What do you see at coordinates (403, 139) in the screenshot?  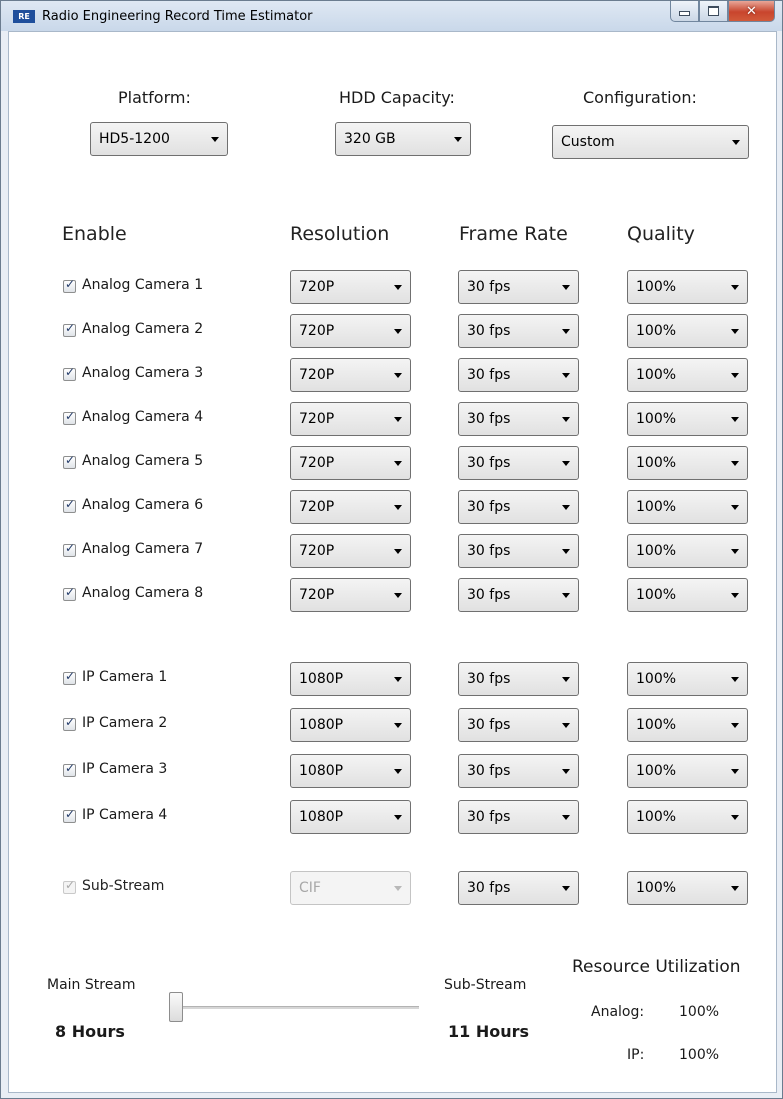 I see `hdd-capacity-dropdown: 320 GB` at bounding box center [403, 139].